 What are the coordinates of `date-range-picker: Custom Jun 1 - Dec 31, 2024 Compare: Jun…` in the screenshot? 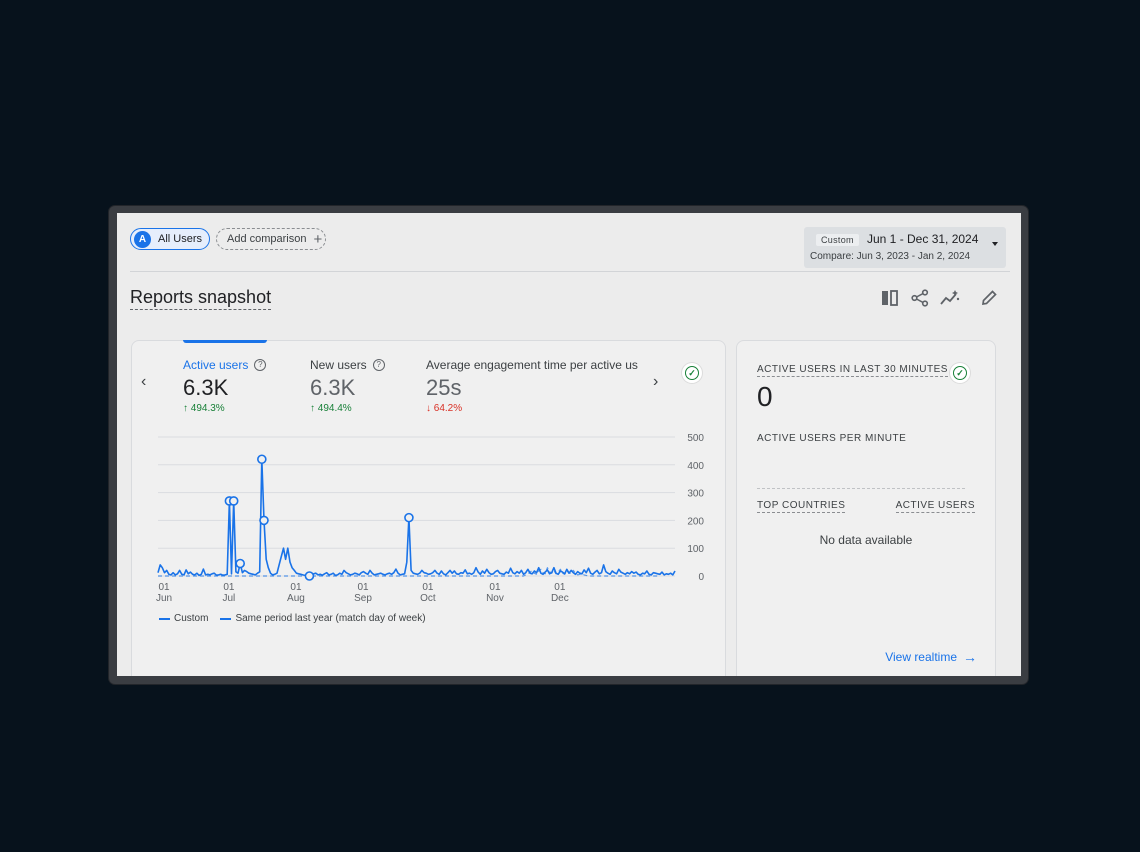 It's located at (905, 247).